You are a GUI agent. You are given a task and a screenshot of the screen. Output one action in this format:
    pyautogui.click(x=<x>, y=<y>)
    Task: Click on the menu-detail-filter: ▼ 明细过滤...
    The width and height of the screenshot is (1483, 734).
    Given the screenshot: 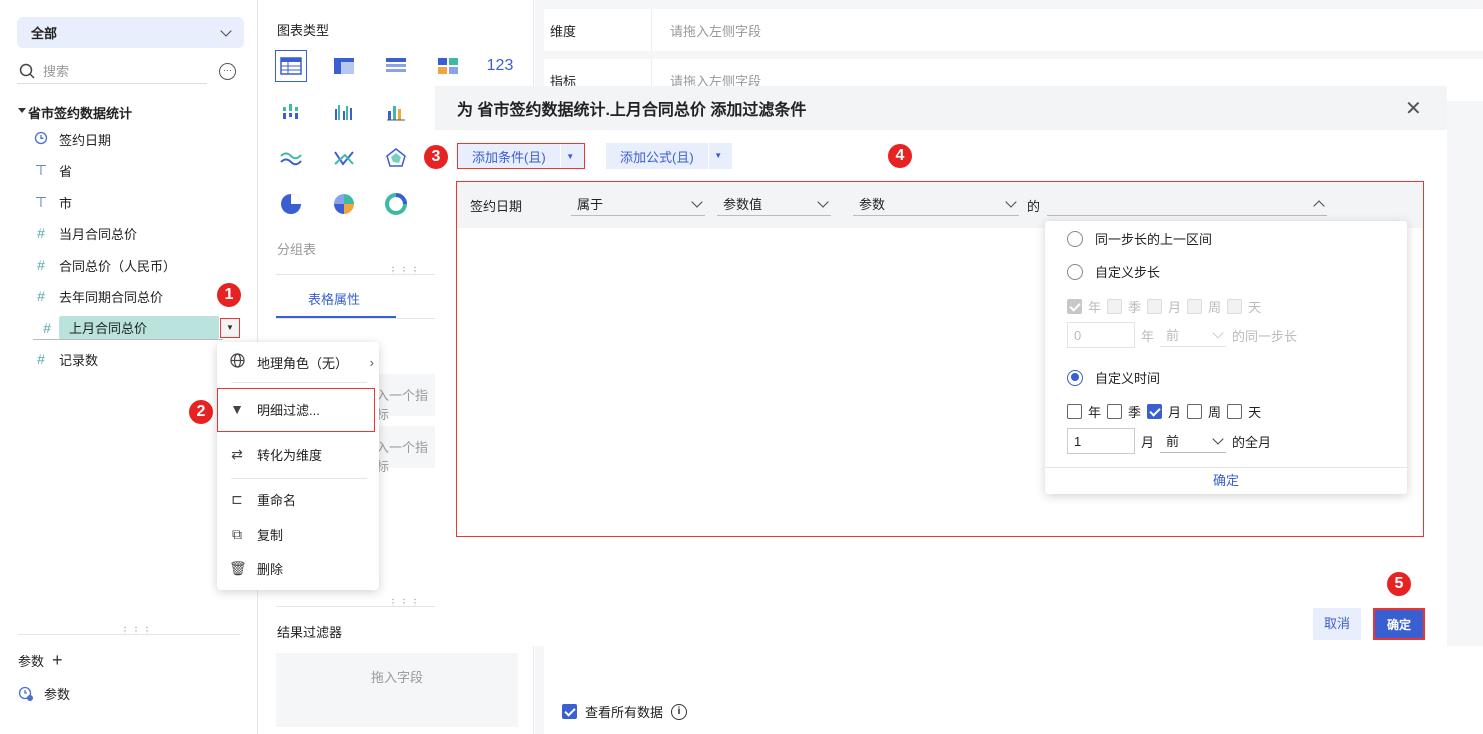 What is the action you would take?
    pyautogui.click(x=274, y=409)
    